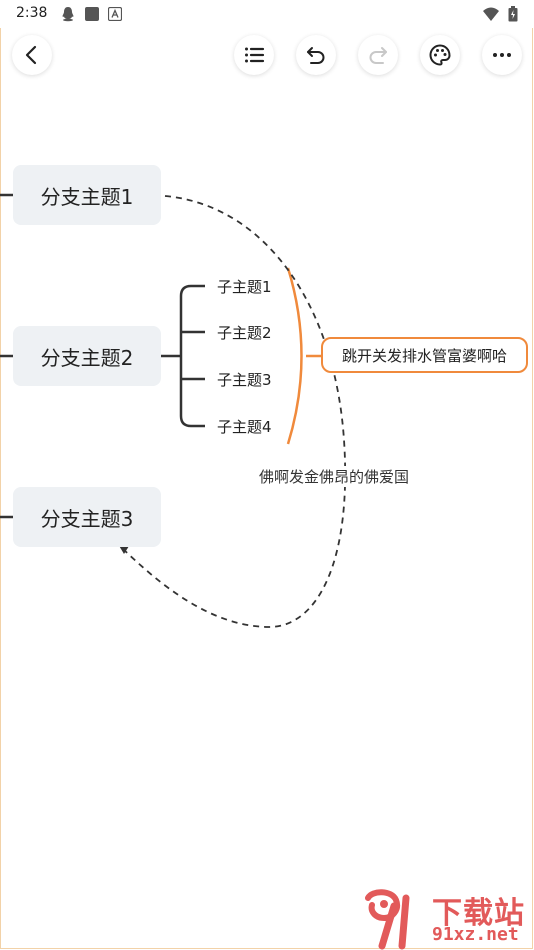  Describe the element at coordinates (68, 14) in the screenshot. I see `qq-icon` at that location.